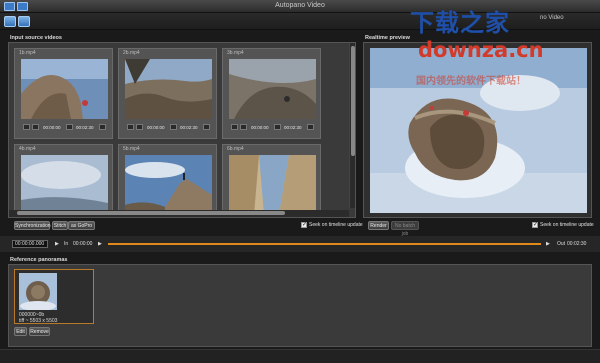 This screenshot has width=600, height=363. I want to click on input-panel-title: Input source videos, so click(36, 38).